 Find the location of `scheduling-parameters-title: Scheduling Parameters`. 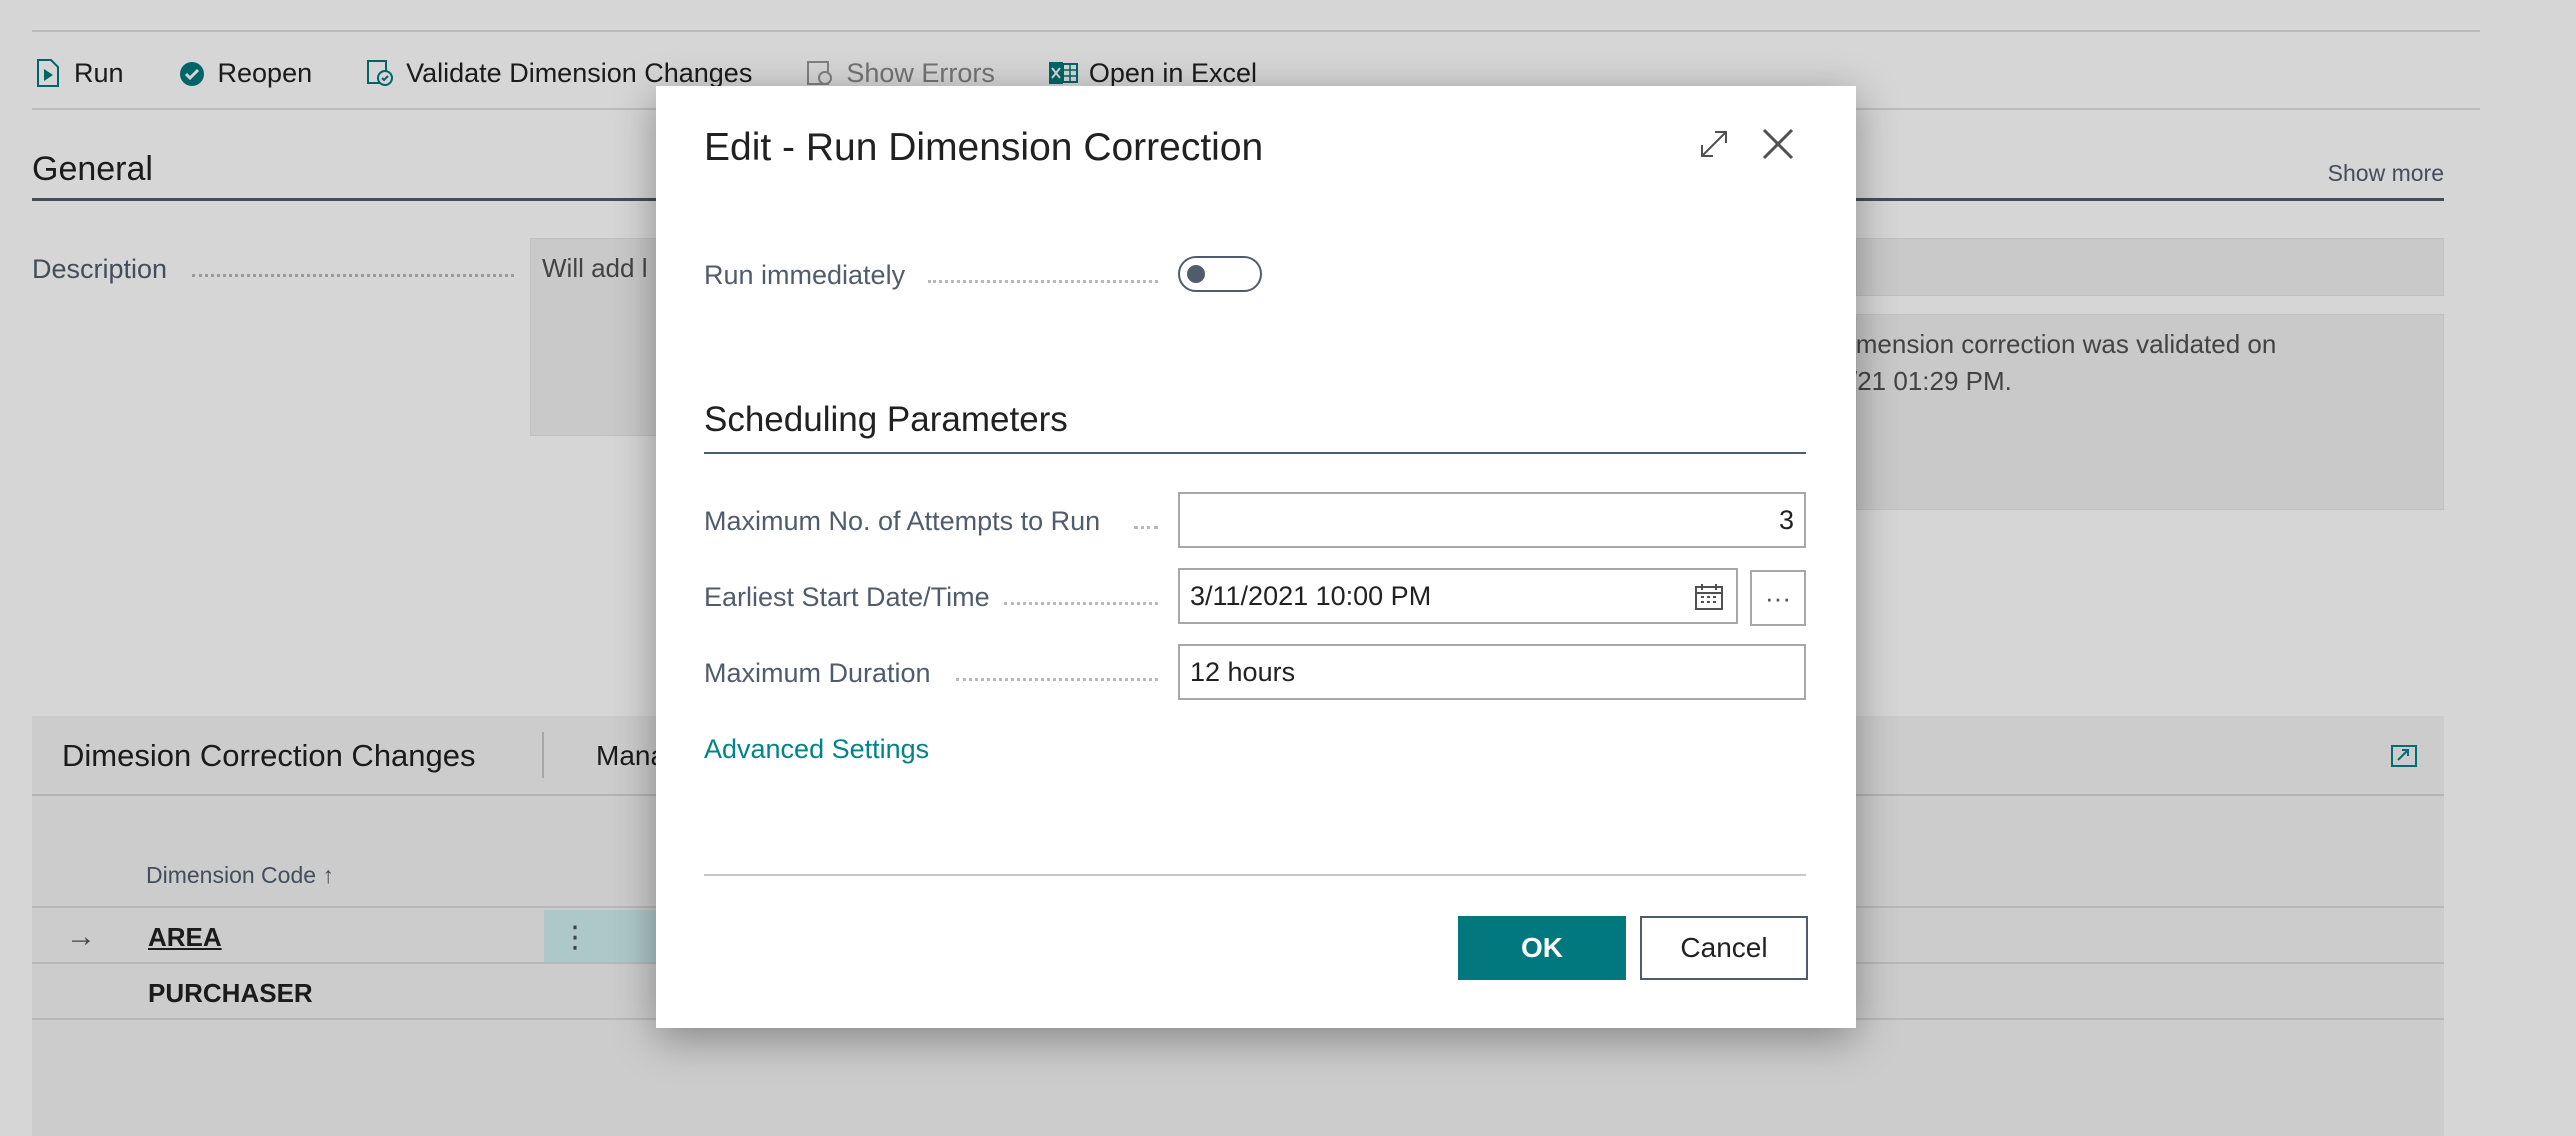

scheduling-parameters-title: Scheduling Parameters is located at coordinates (886, 419).